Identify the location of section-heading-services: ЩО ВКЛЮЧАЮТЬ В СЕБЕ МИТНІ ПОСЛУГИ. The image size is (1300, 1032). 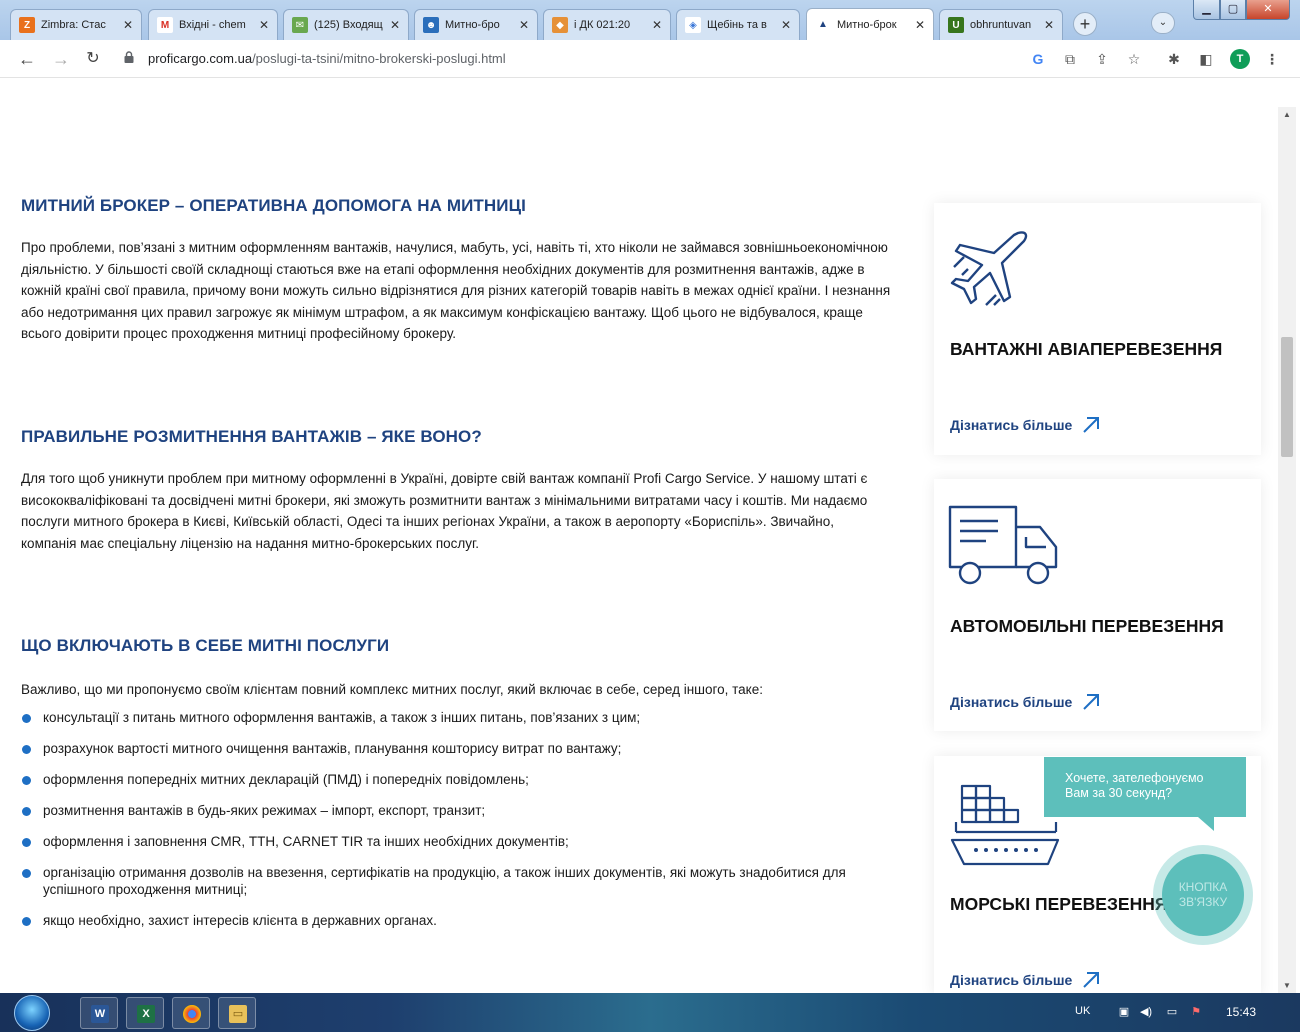
(205, 645).